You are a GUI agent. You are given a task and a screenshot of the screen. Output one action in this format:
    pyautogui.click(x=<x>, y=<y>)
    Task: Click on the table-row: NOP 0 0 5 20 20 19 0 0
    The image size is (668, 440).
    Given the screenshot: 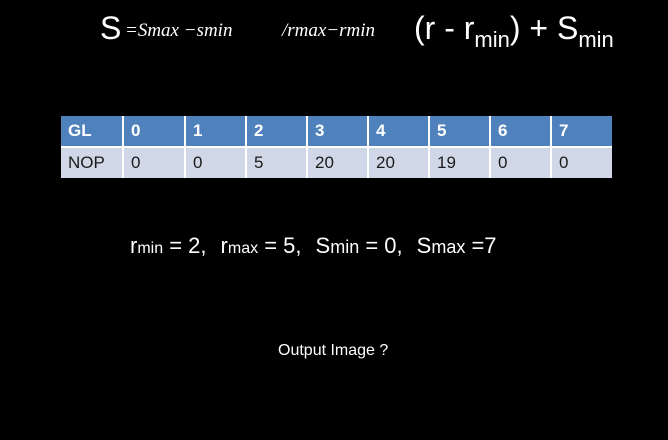 What is the action you would take?
    pyautogui.click(x=336, y=162)
    